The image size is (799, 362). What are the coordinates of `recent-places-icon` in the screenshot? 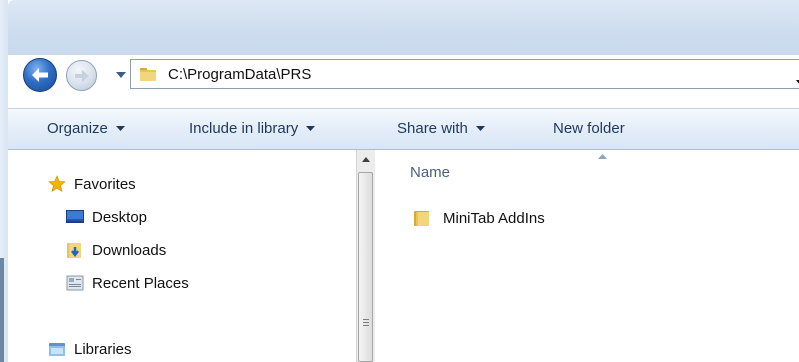 It's located at (75, 283).